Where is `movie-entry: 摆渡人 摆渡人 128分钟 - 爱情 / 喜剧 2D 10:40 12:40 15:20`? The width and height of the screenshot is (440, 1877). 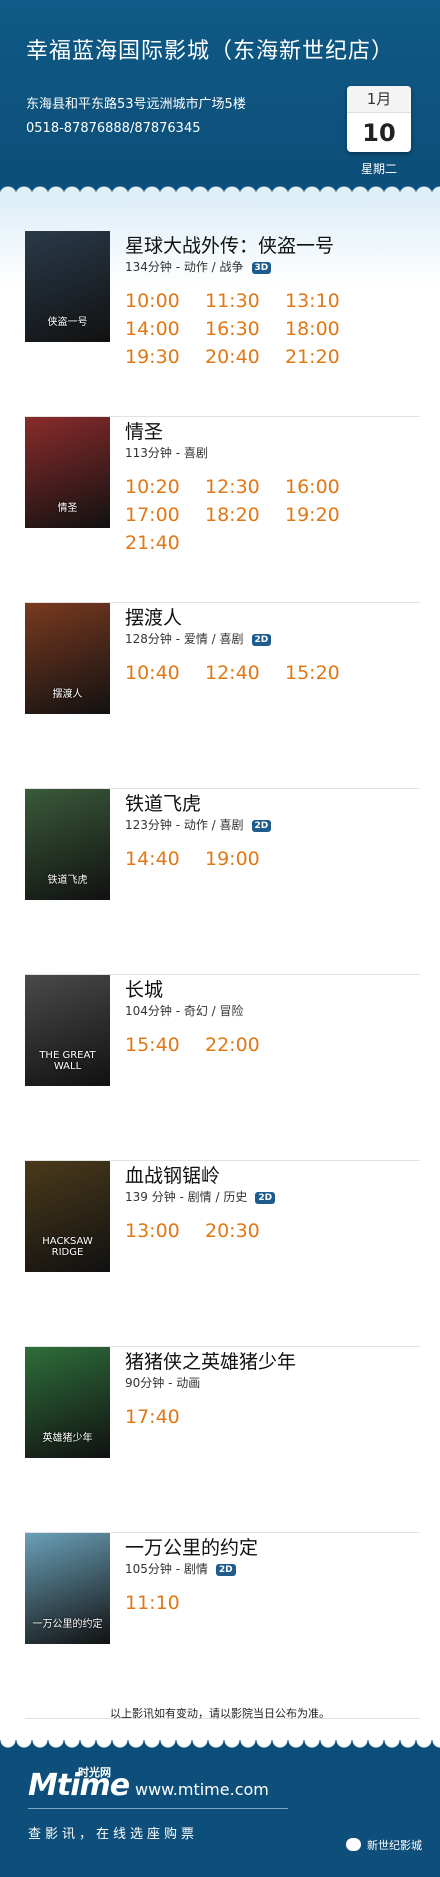
movie-entry: 摆渡人 摆渡人 128分钟 - 爱情 / 喜剧 2D 10:40 12:40 15:20 is located at coordinates (222, 696).